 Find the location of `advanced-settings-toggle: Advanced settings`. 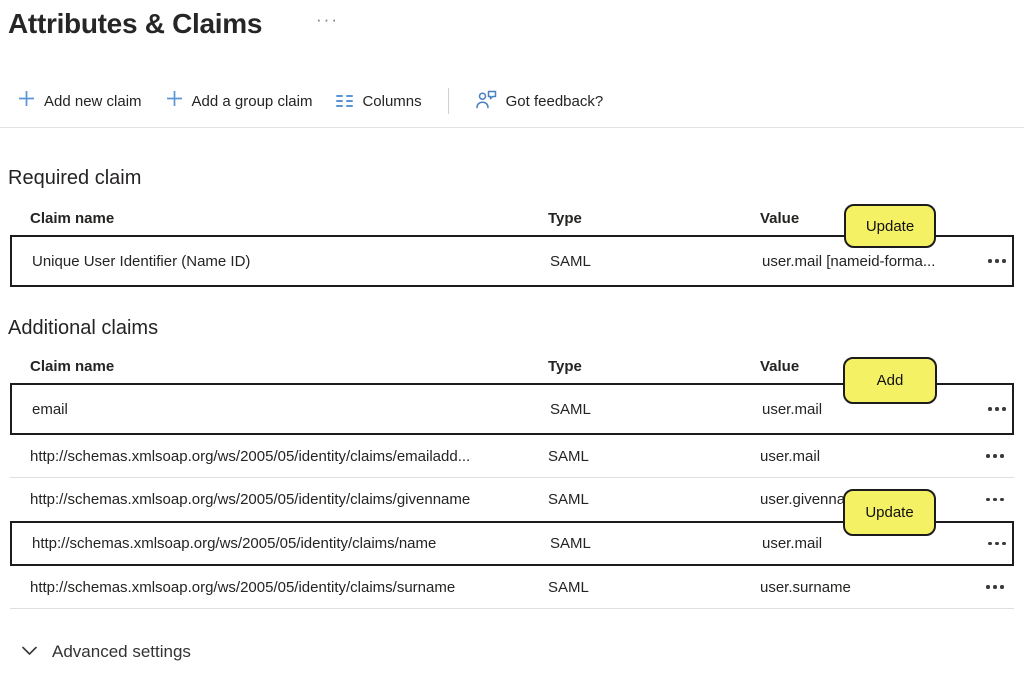

advanced-settings-toggle: Advanced settings is located at coordinates (106, 652).